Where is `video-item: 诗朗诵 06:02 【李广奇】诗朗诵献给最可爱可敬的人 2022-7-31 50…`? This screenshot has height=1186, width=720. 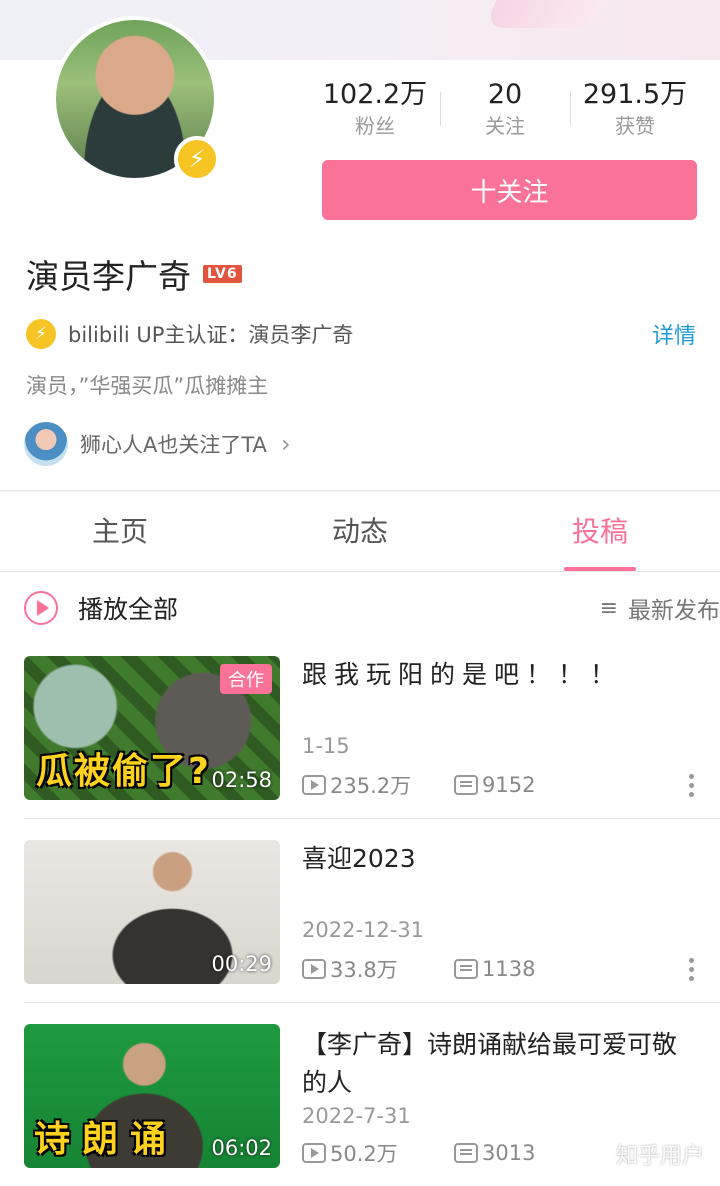
video-item: 诗朗诵 06:02 【李广奇】诗朗诵献给最可爱可敬的人 2022-7-31 50… is located at coordinates (360, 1097).